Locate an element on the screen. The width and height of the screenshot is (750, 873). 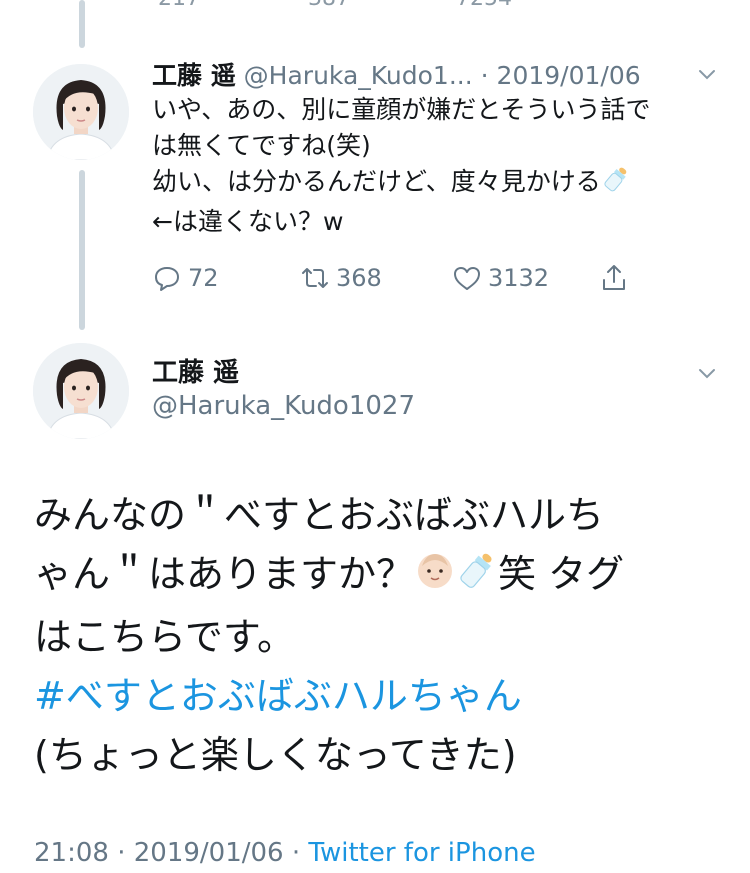
previous-retweet-count: 387 is located at coordinates (329, 5).